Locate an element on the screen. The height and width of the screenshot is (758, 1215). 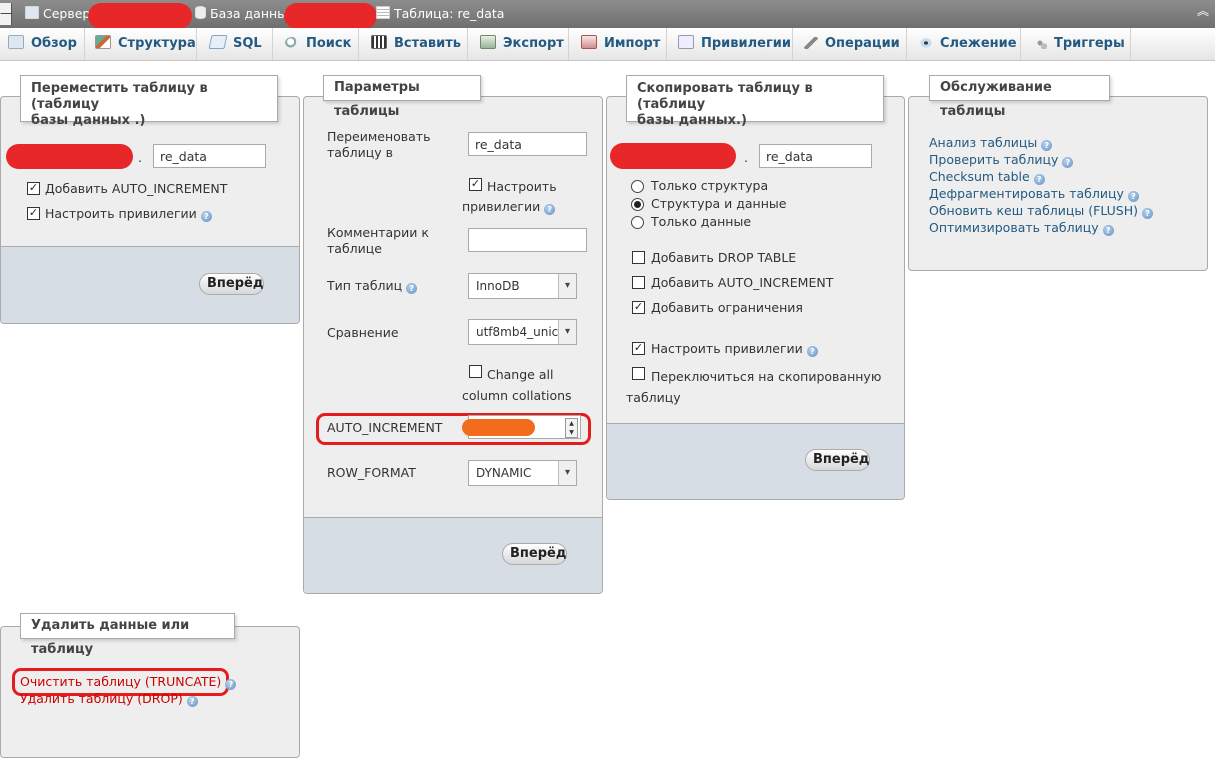
check-table-link: Проверить таблицу? is located at coordinates (1001, 160).